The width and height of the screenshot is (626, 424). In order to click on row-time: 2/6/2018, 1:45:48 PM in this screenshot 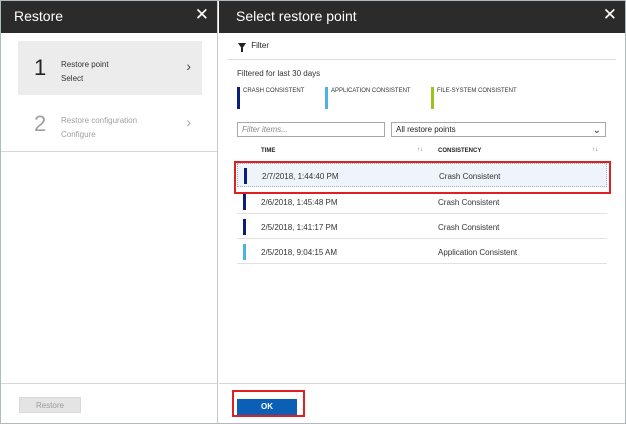, I will do `click(299, 202)`.